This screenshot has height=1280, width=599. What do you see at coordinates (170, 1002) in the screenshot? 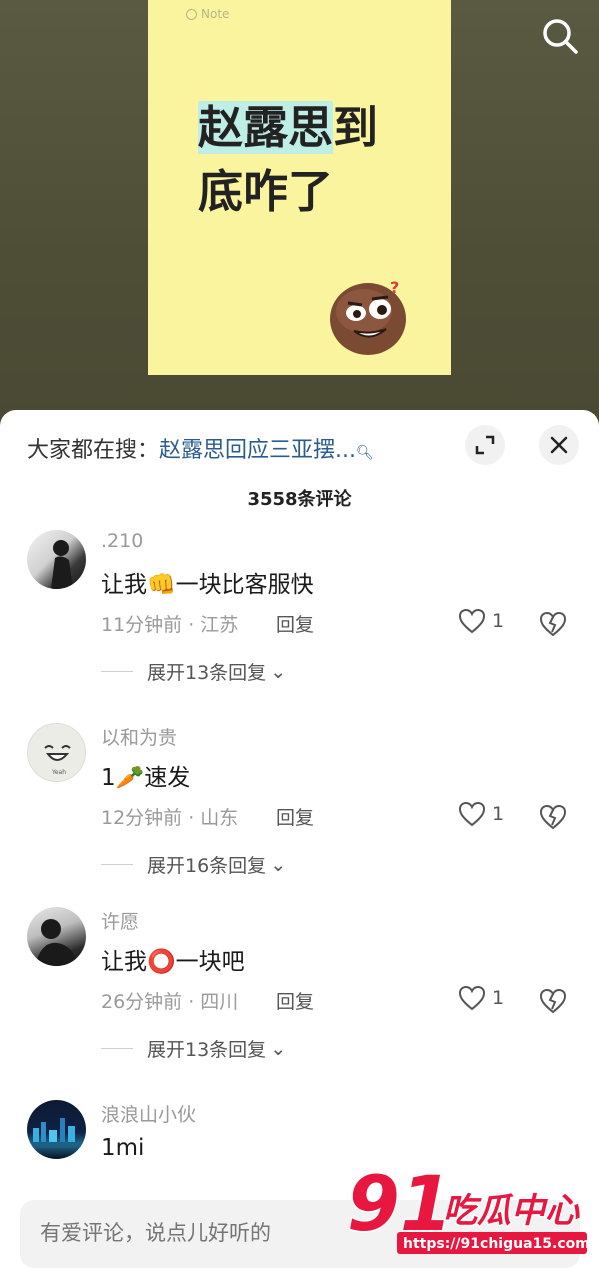
I see `comment-meta: 26分钟前 · 四川` at bounding box center [170, 1002].